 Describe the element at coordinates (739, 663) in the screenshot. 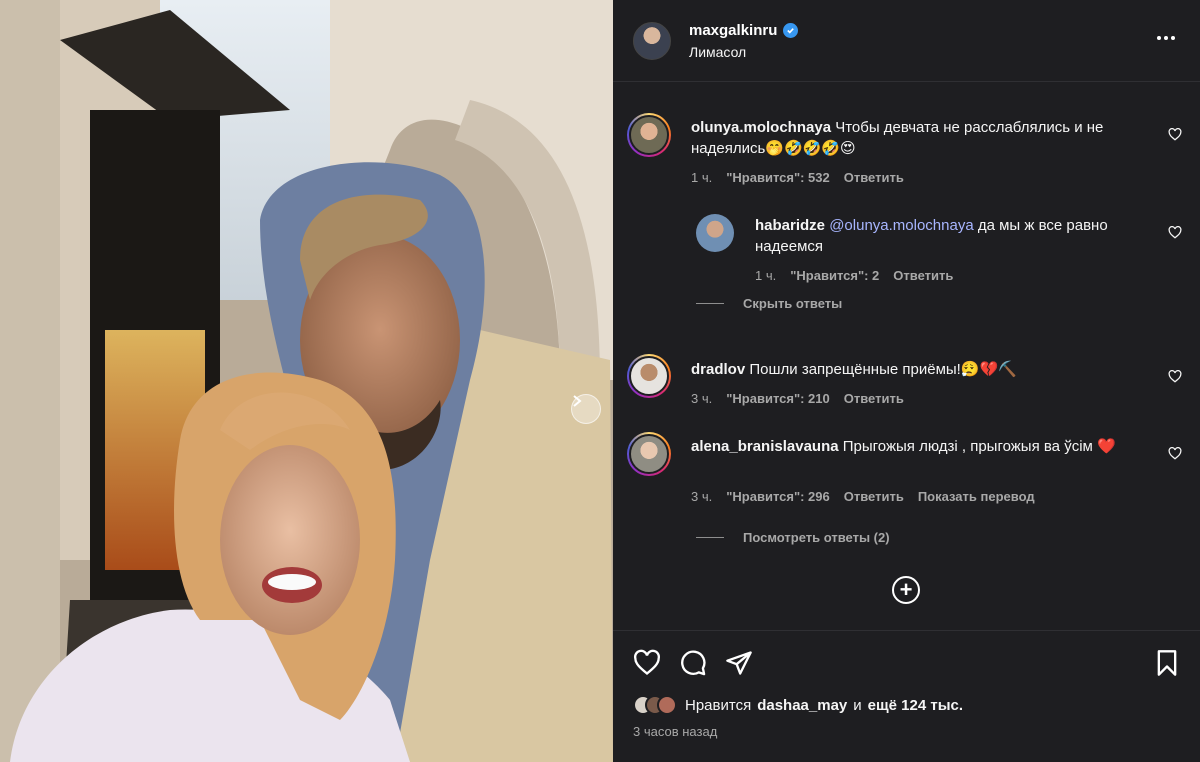

I see `share-send-icon` at that location.